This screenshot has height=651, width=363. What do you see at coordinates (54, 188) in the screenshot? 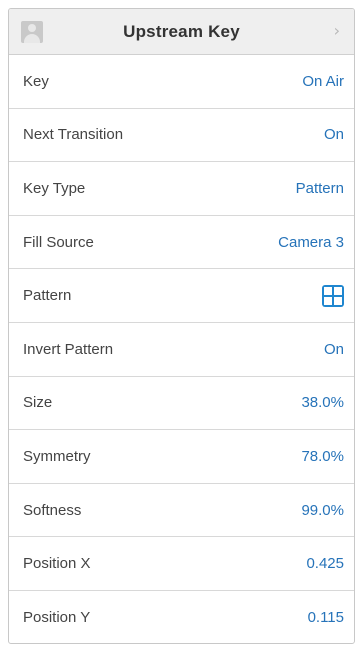
I see `setting-label: Key Type` at bounding box center [54, 188].